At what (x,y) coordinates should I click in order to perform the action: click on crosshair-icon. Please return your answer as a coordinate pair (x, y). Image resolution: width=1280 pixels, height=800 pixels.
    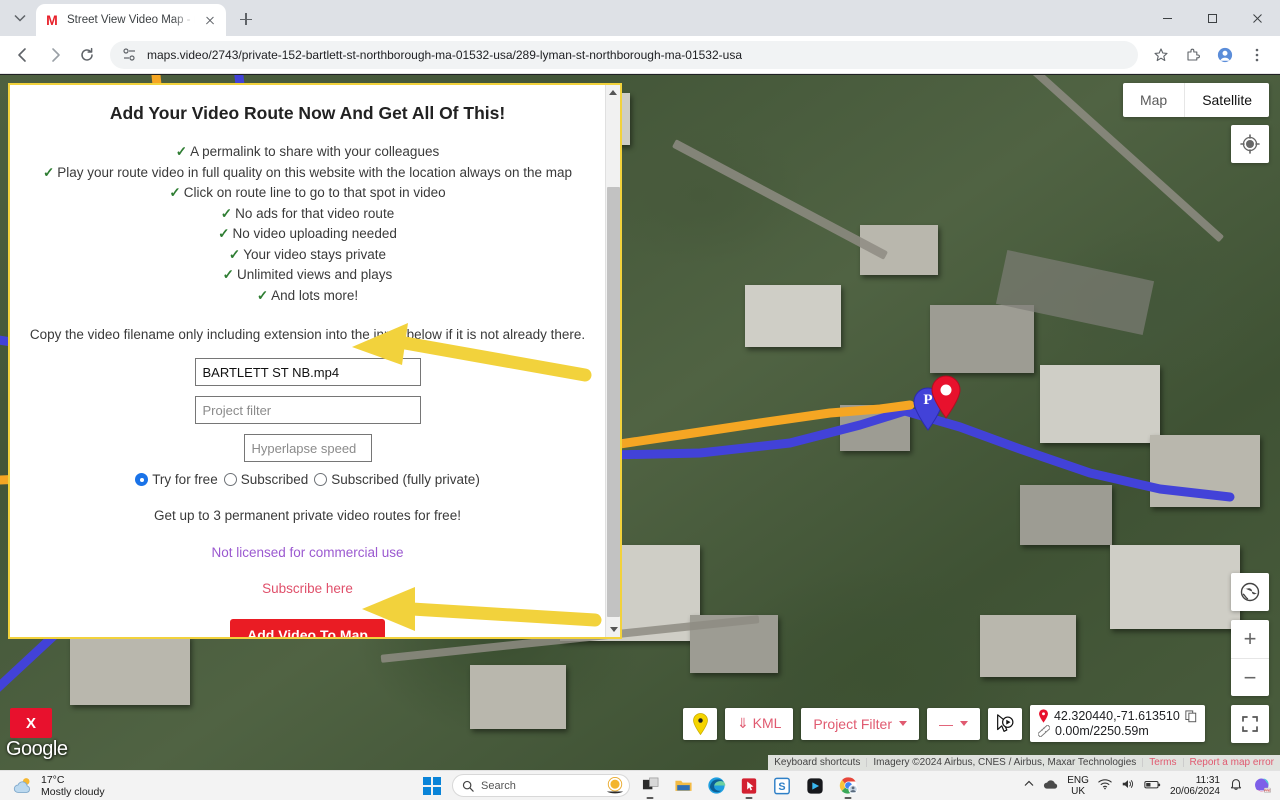
    Looking at the image, I should click on (1250, 144).